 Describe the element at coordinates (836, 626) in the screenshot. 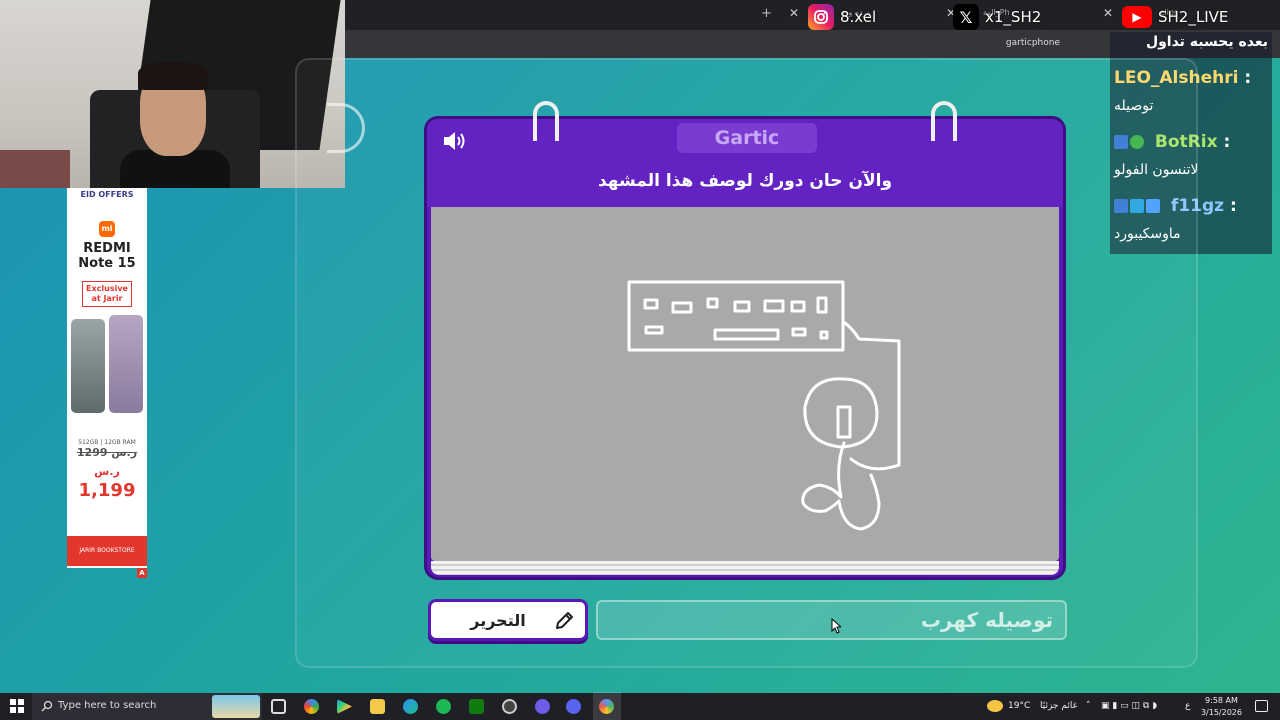

I see `mouse-cursor-icon` at that location.